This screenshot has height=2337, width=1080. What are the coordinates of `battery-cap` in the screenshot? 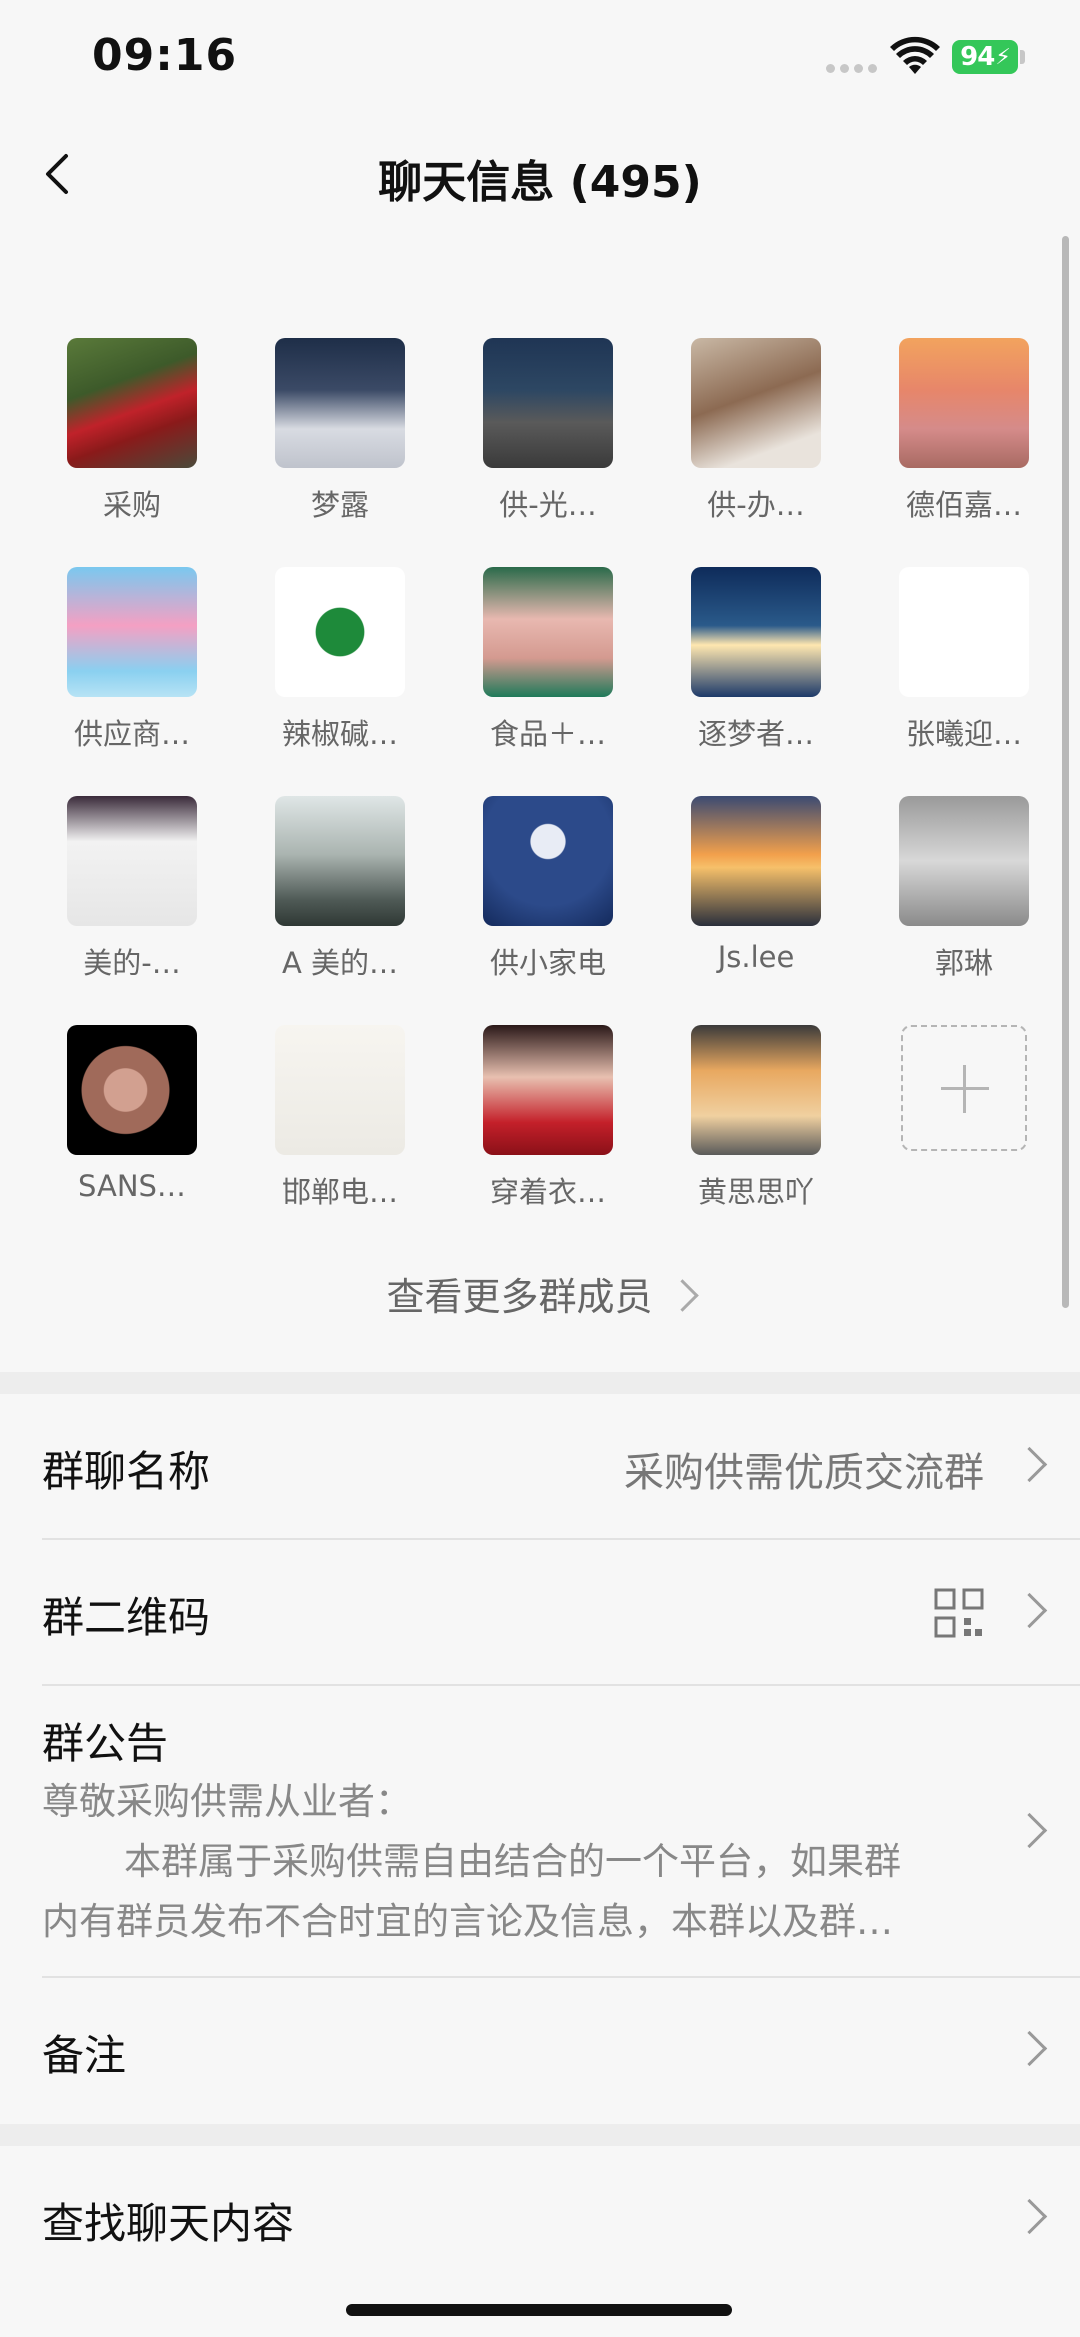 It's located at (1022, 57).